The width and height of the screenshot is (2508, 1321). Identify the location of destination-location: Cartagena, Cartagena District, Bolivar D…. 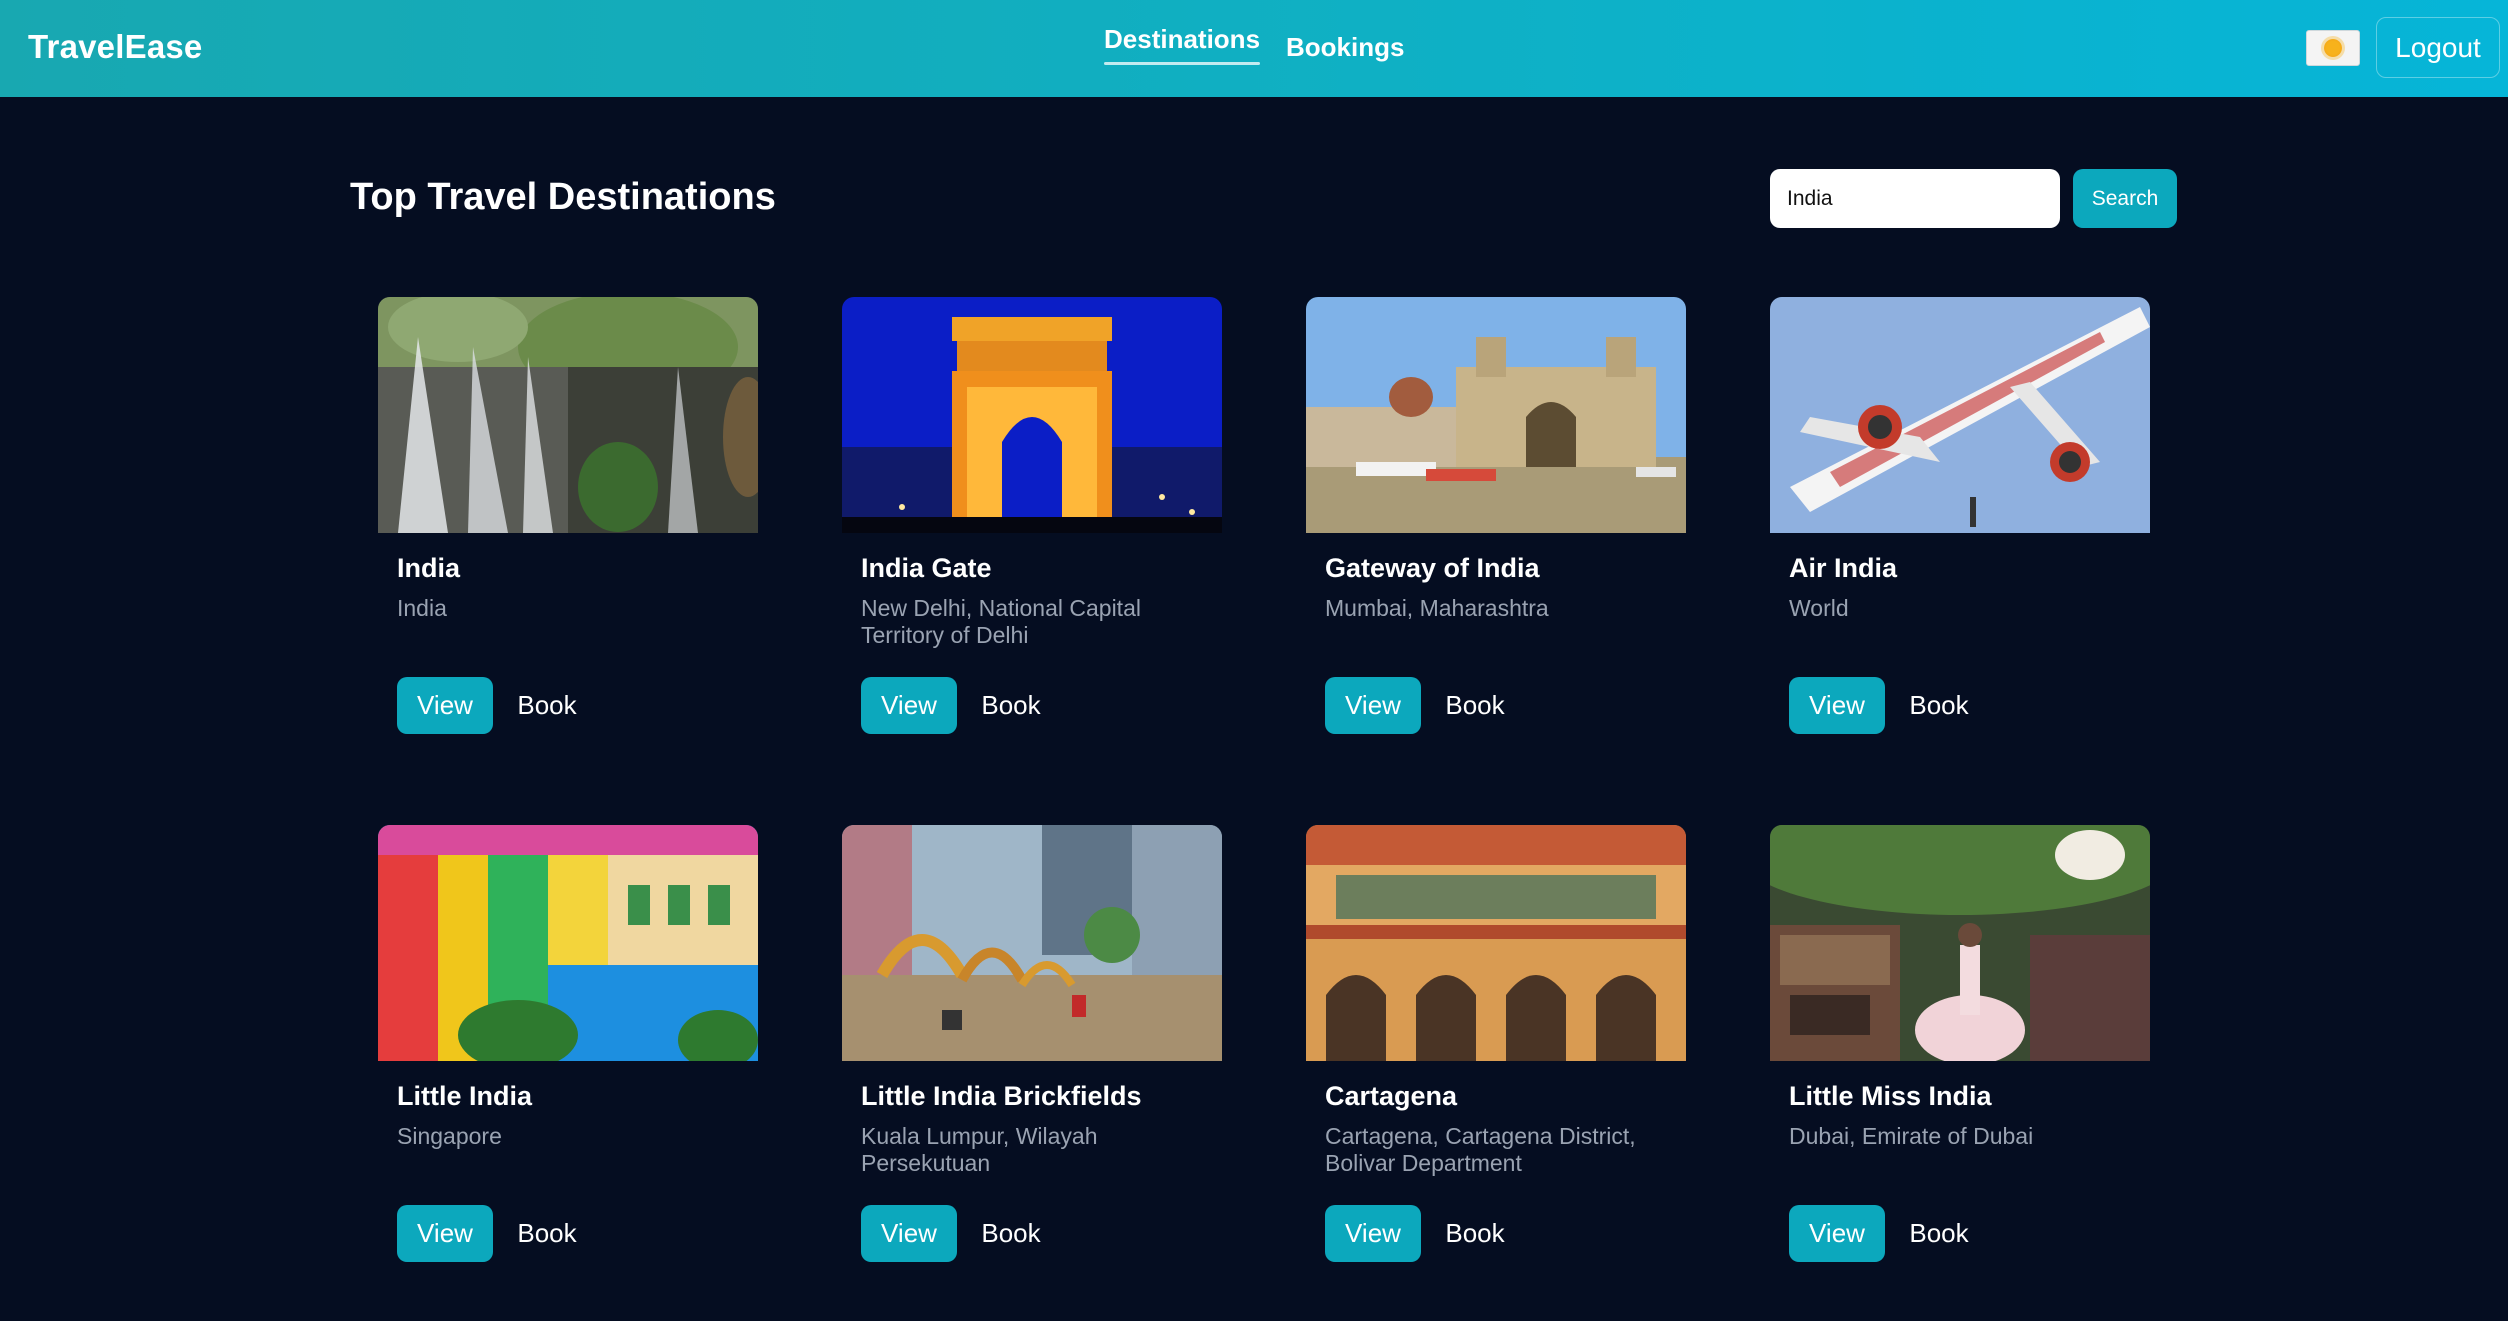
(1480, 1149).